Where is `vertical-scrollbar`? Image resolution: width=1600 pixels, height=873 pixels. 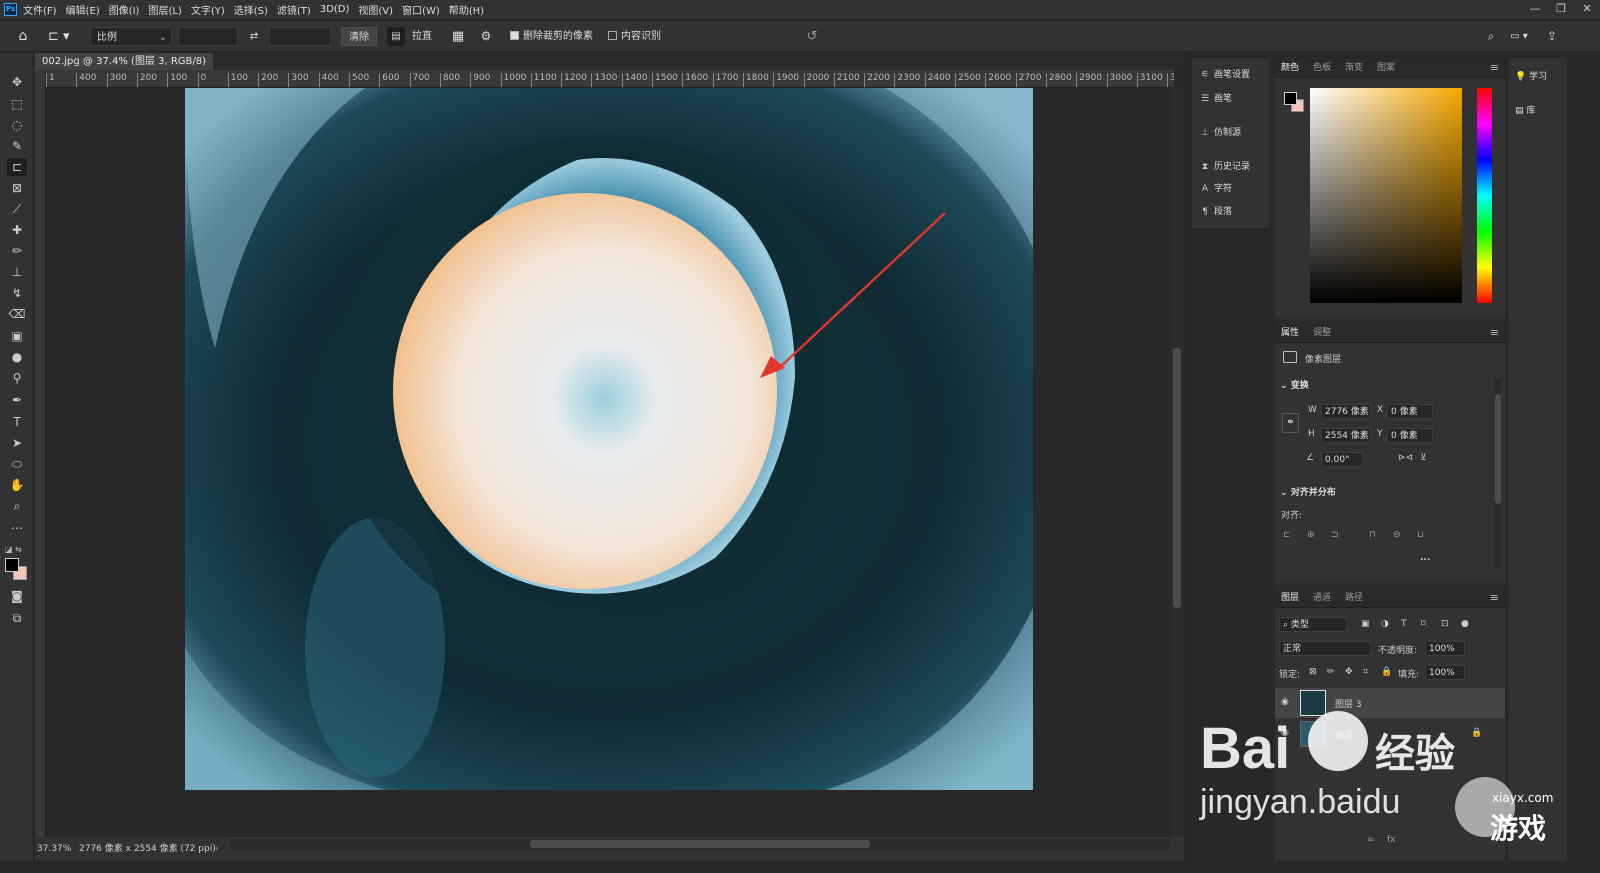 vertical-scrollbar is located at coordinates (1177, 462).